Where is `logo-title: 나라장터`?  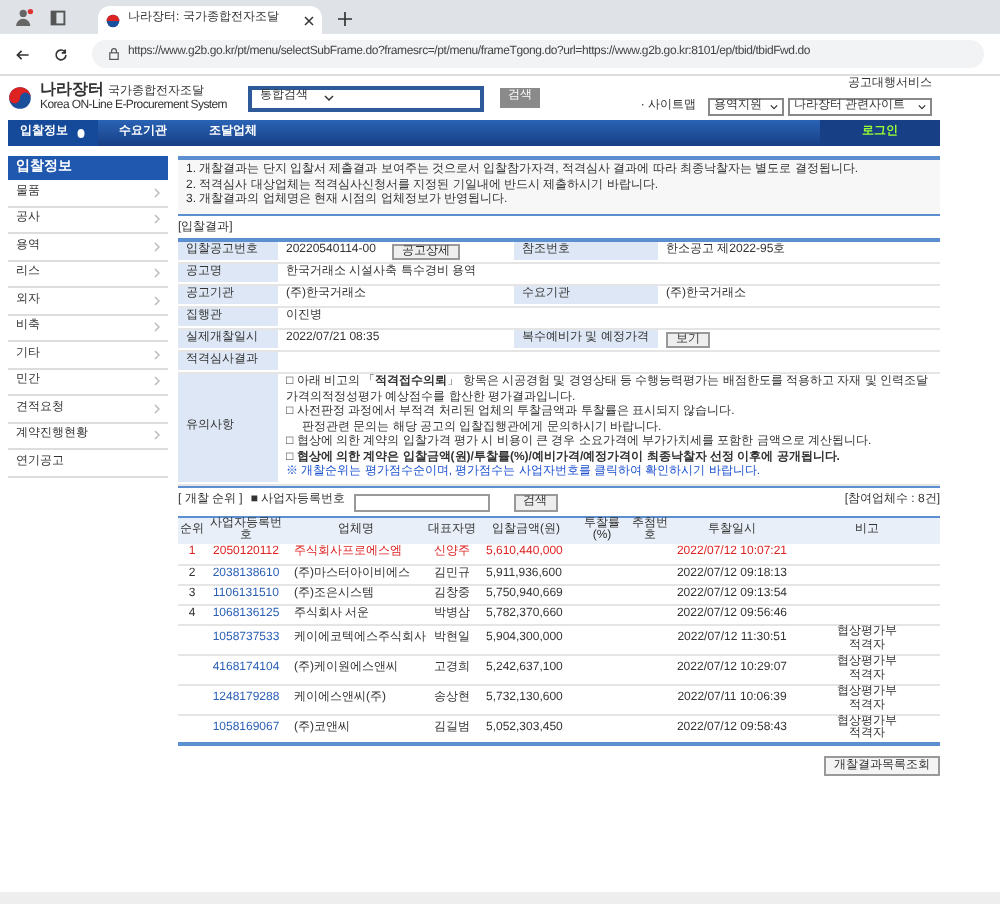
logo-title: 나라장터 is located at coordinates (72, 90).